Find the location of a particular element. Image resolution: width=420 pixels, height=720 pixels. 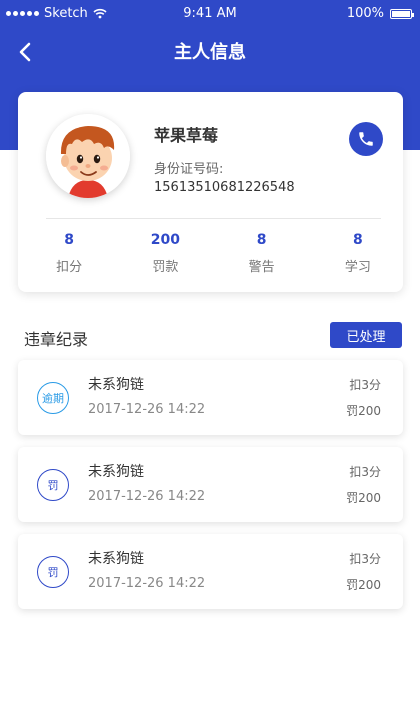

processed-filter-button: 已处理 is located at coordinates (366, 335).